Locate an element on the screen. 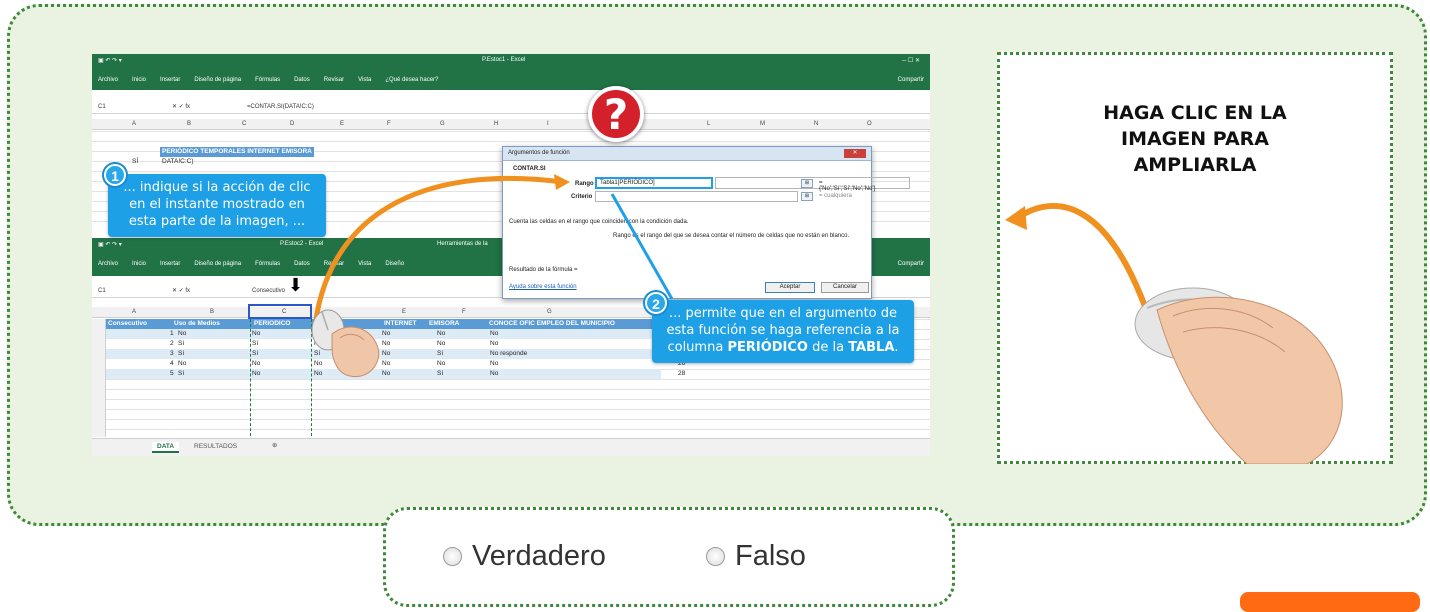  blue-pointer-line is located at coordinates (642, 246).